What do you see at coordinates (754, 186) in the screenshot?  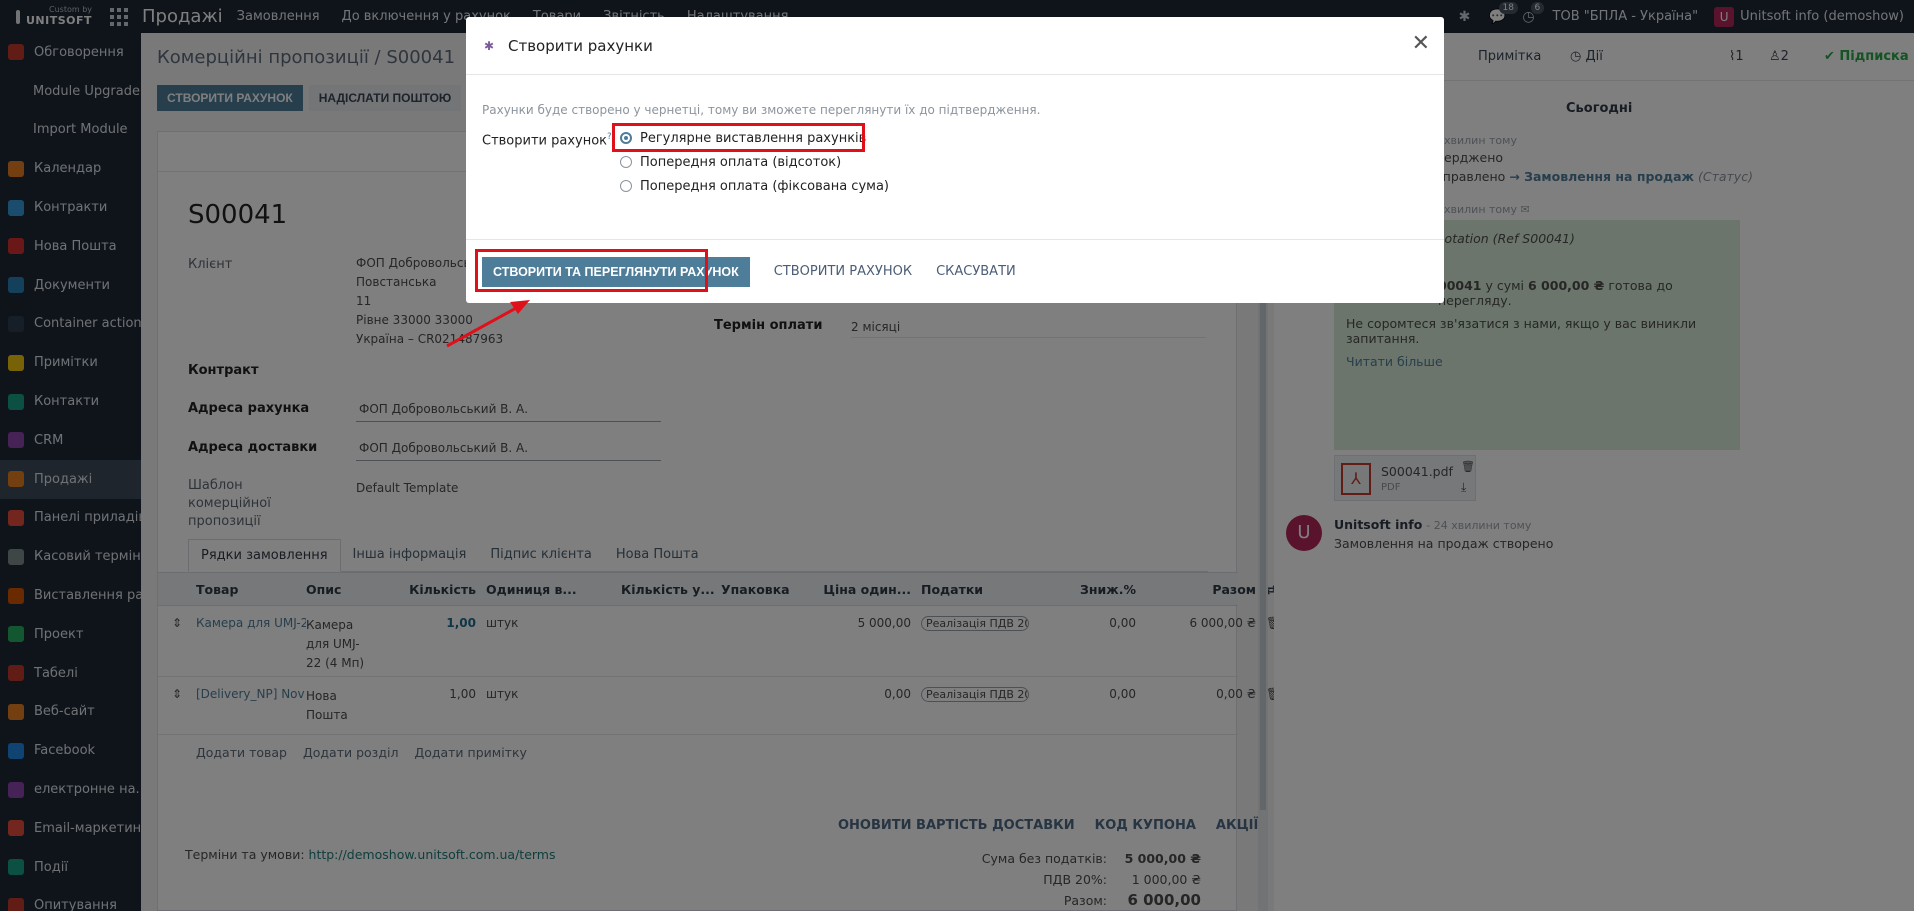 I see `radio-option-fixed: Попередня оплата (фіксована сума)` at bounding box center [754, 186].